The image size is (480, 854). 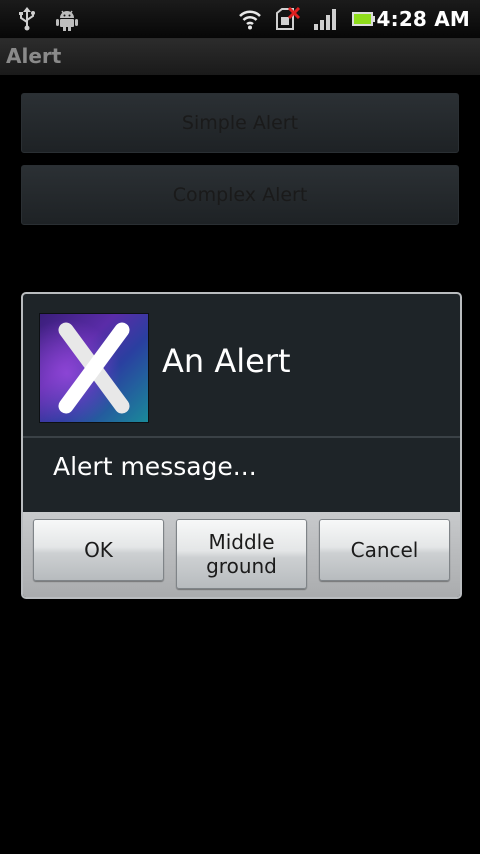 I want to click on app-x-icon, so click(x=94, y=368).